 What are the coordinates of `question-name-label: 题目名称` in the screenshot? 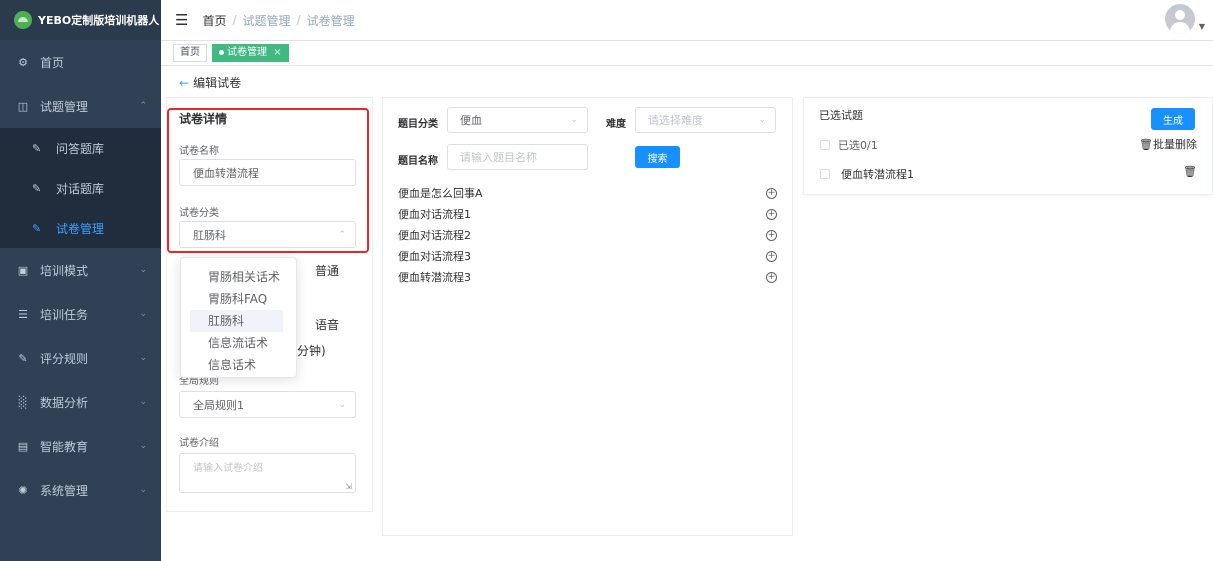 It's located at (418, 161).